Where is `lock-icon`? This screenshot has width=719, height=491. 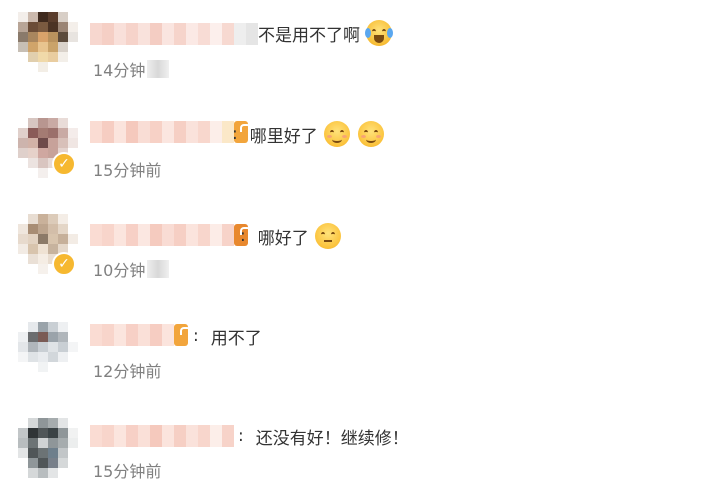
lock-icon is located at coordinates (182, 335).